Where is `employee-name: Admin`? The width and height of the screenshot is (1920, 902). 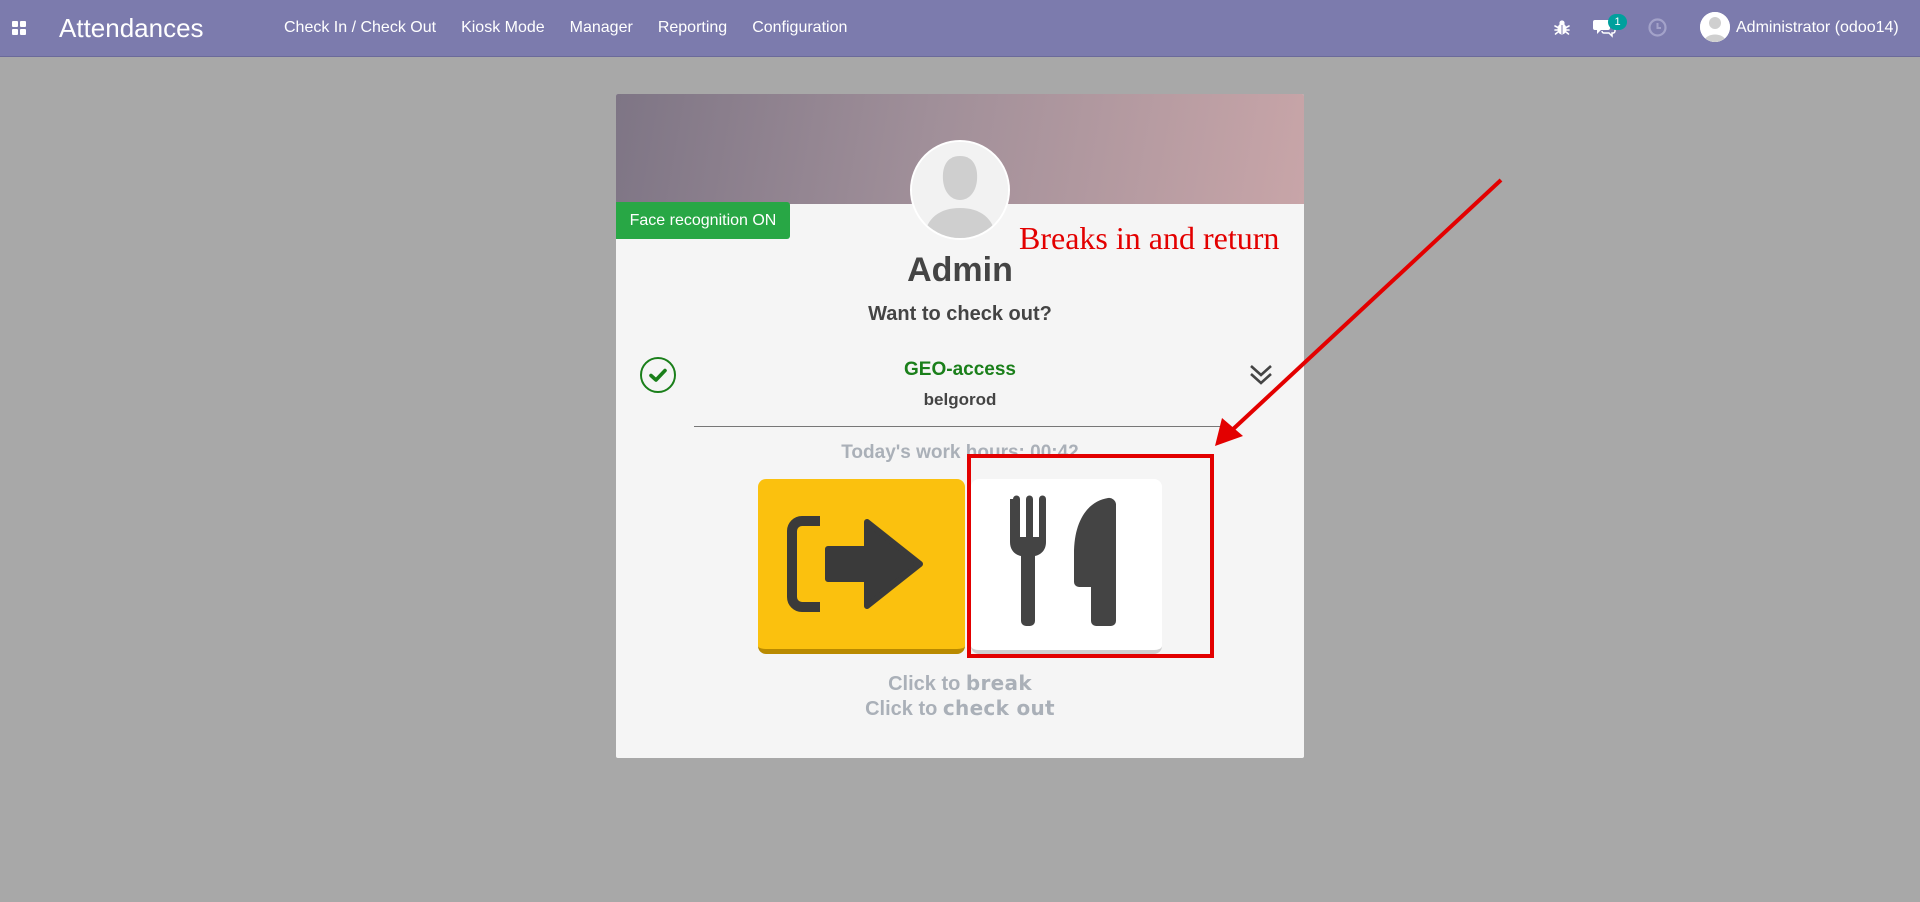 employee-name: Admin is located at coordinates (960, 270).